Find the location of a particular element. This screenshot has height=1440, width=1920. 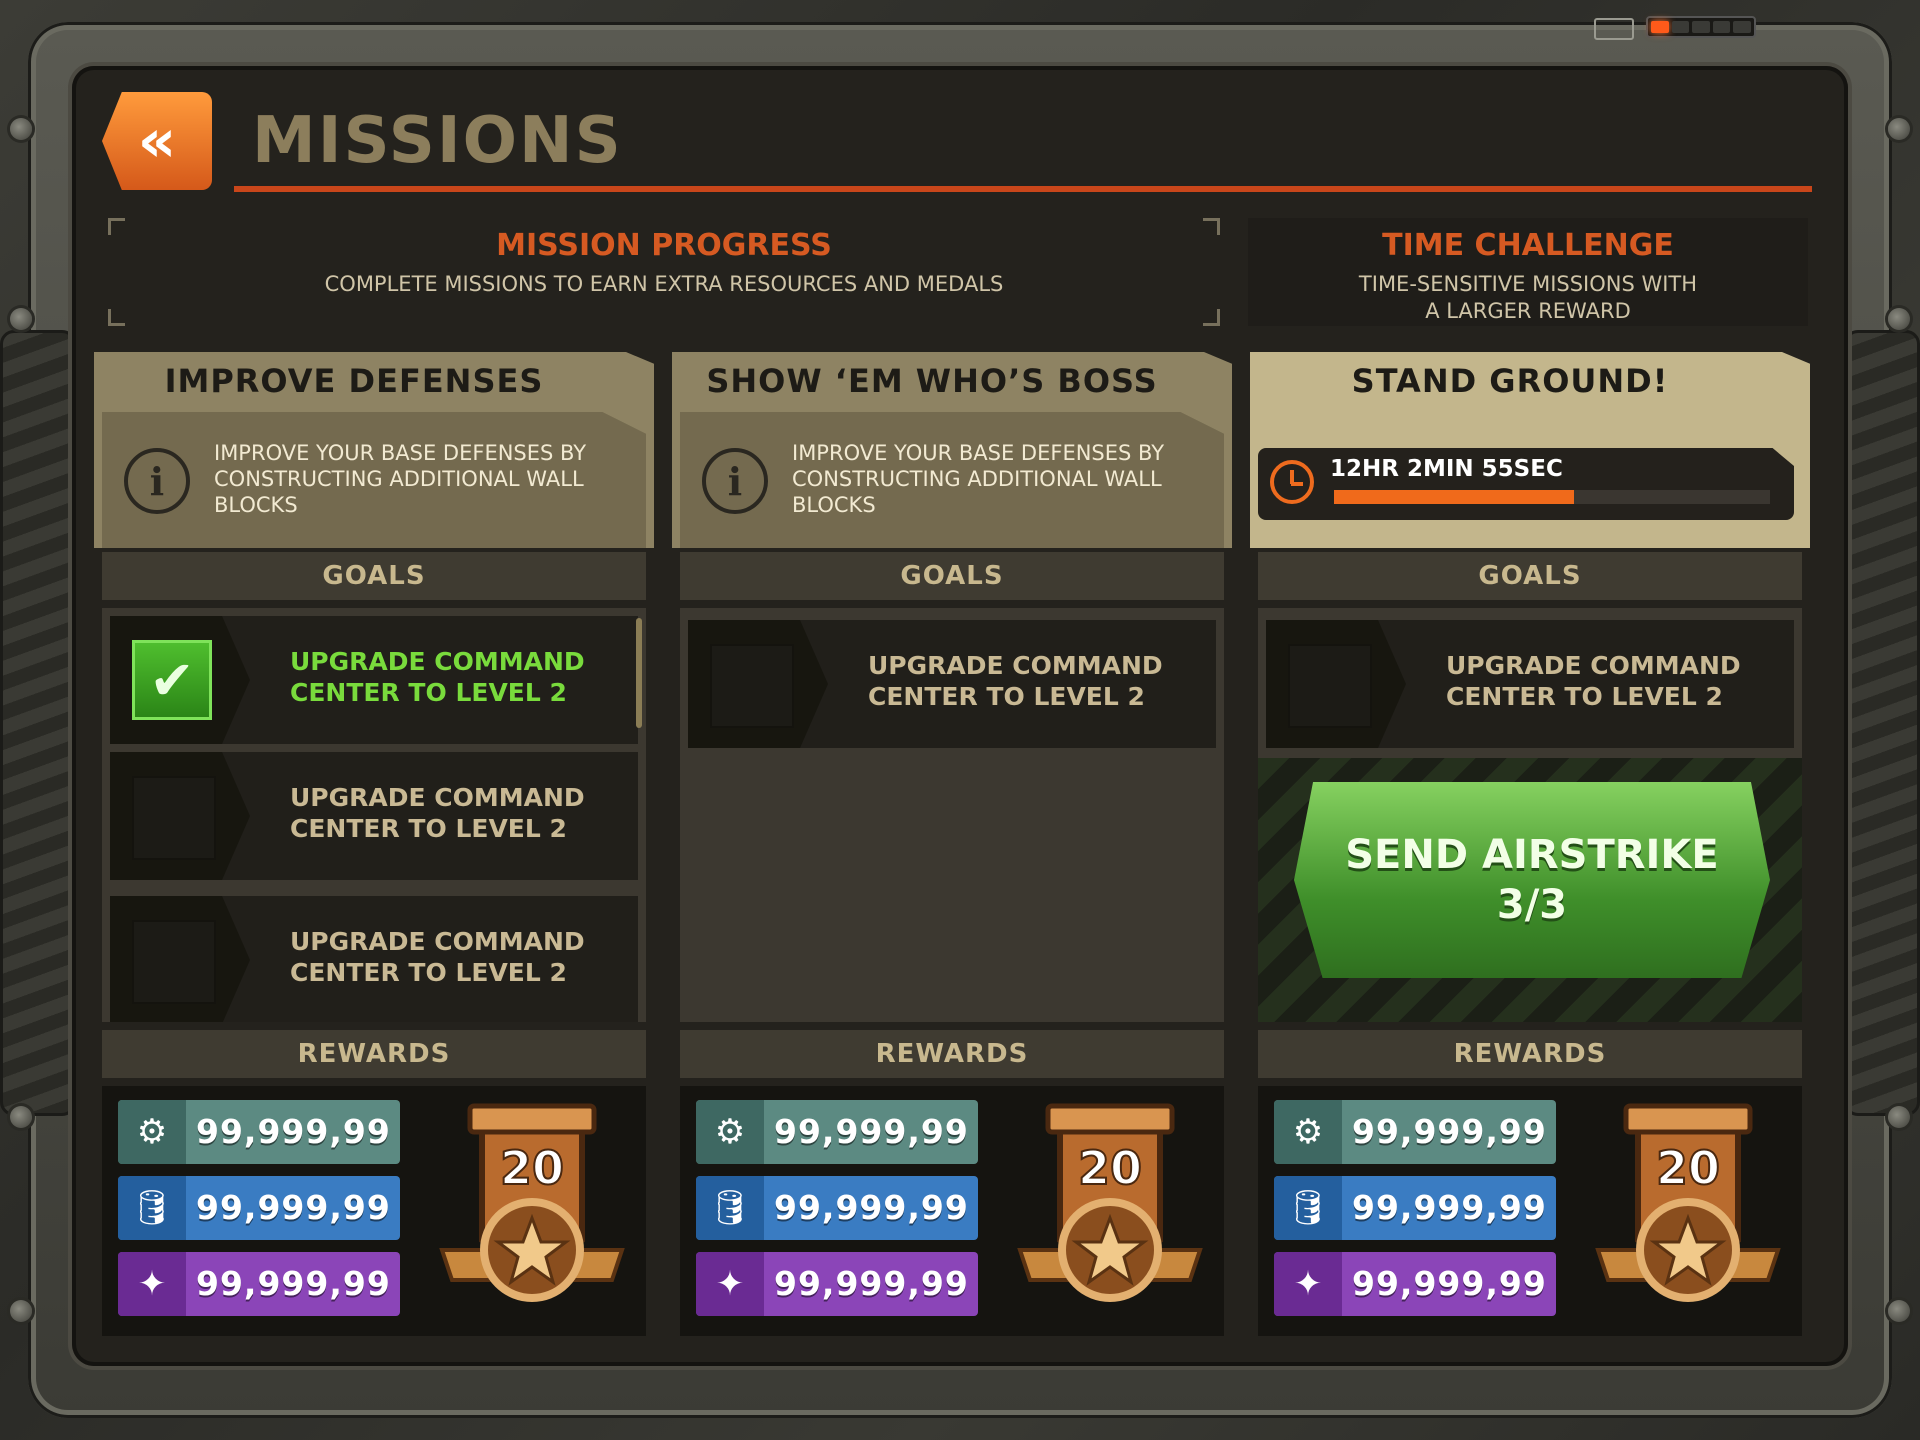

timer-progress-fill is located at coordinates (1454, 497).